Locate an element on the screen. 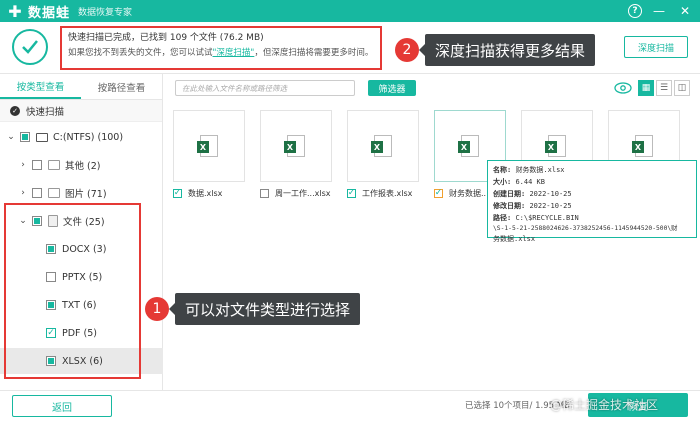 The width and height of the screenshot is (700, 427). watermark-text: @稀土掘金技术社区 is located at coordinates (604, 405).